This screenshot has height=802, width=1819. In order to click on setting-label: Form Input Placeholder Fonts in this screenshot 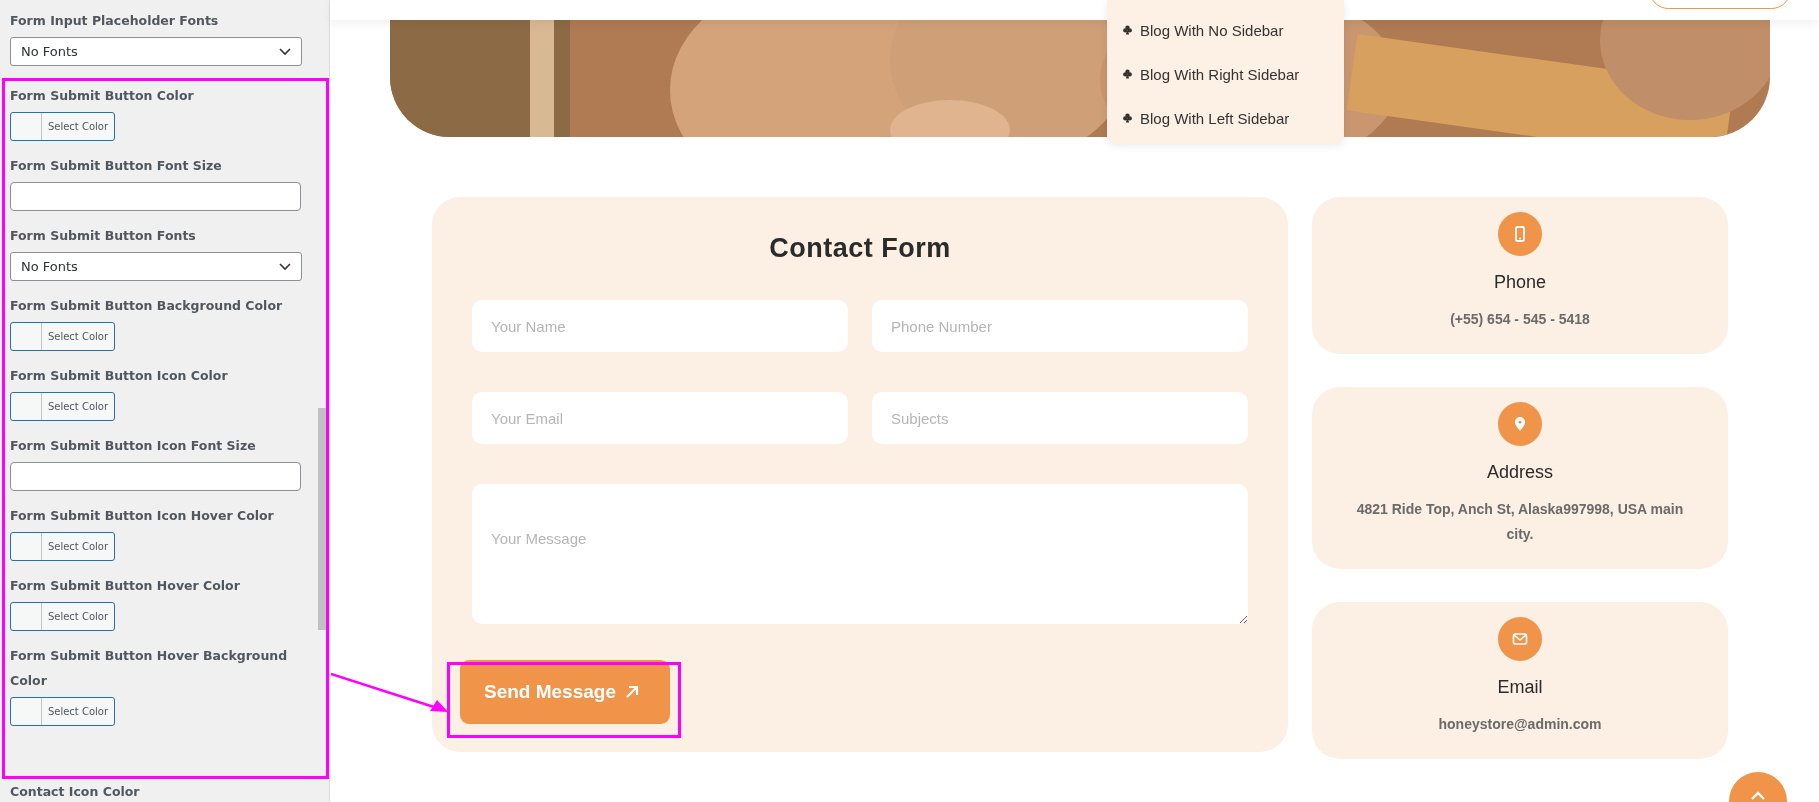, I will do `click(114, 21)`.